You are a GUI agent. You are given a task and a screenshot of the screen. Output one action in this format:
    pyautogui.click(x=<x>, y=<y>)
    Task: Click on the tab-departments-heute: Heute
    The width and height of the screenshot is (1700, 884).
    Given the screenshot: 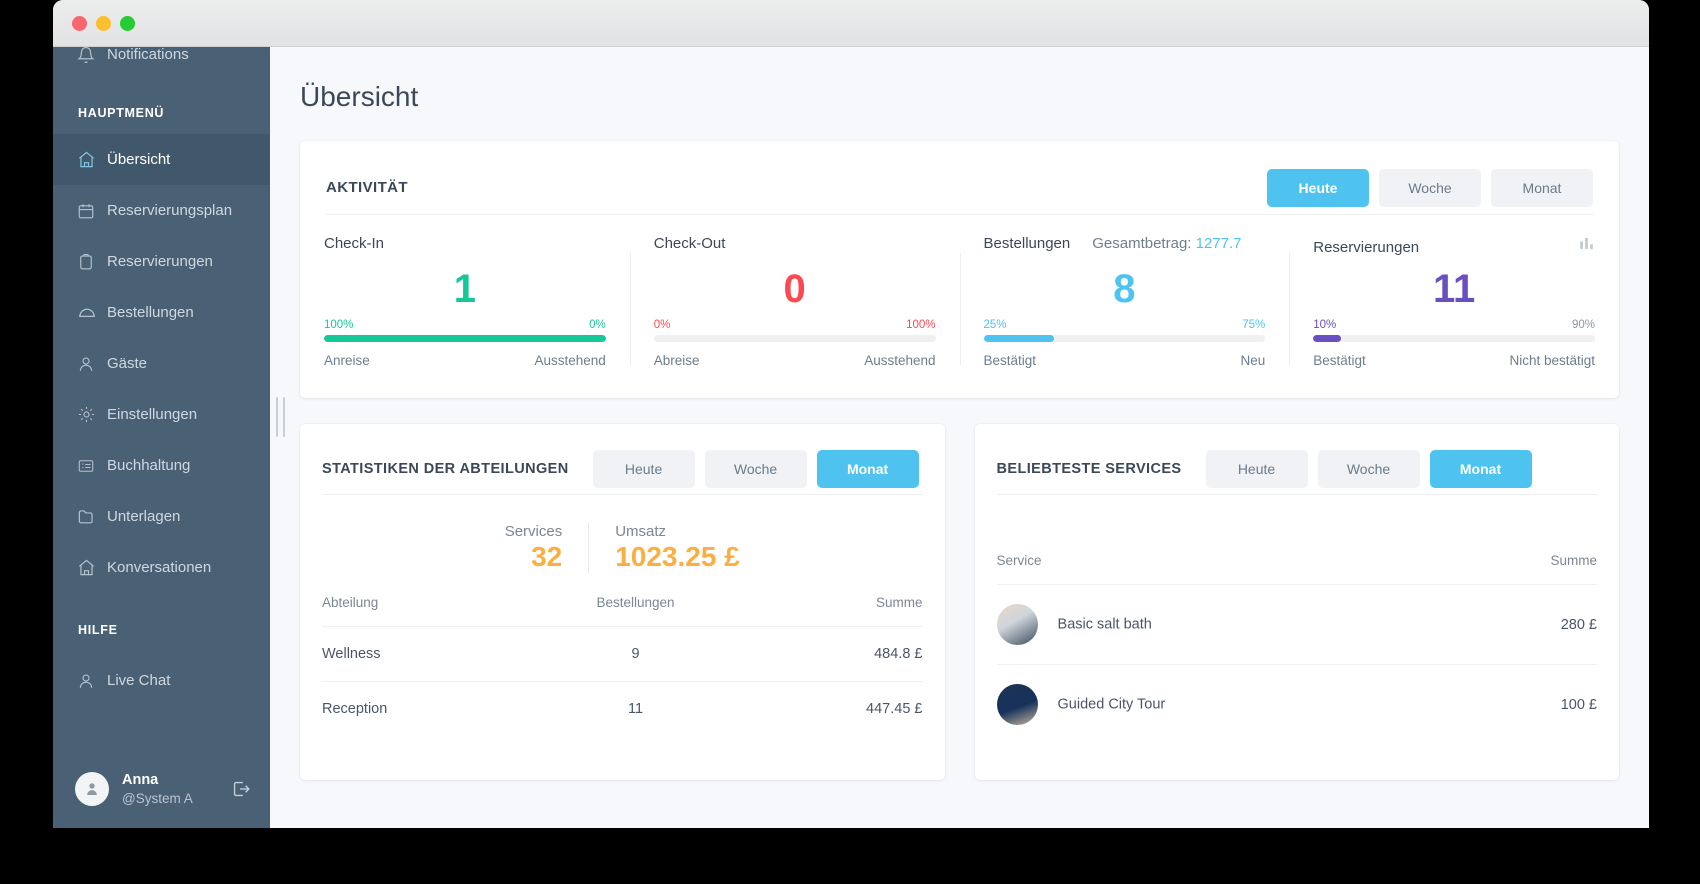 What is the action you would take?
    pyautogui.click(x=643, y=469)
    